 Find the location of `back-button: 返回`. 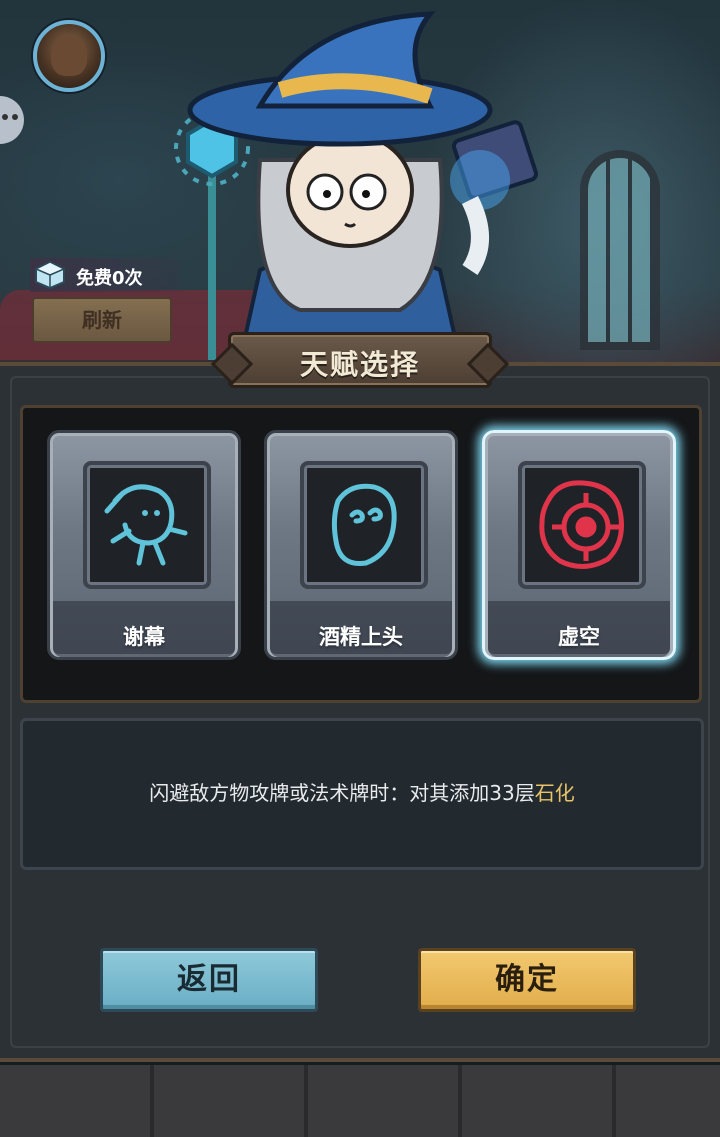

back-button: 返回 is located at coordinates (209, 980).